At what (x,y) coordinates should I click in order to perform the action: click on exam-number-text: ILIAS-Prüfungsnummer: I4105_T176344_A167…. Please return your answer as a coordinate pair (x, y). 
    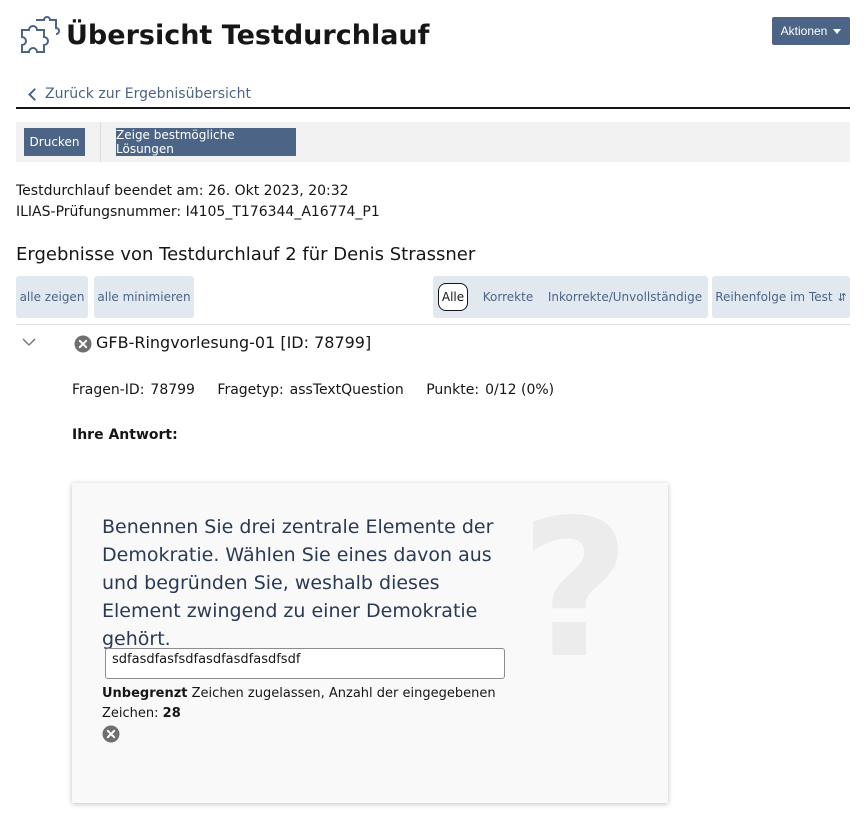
    Looking at the image, I should click on (198, 212).